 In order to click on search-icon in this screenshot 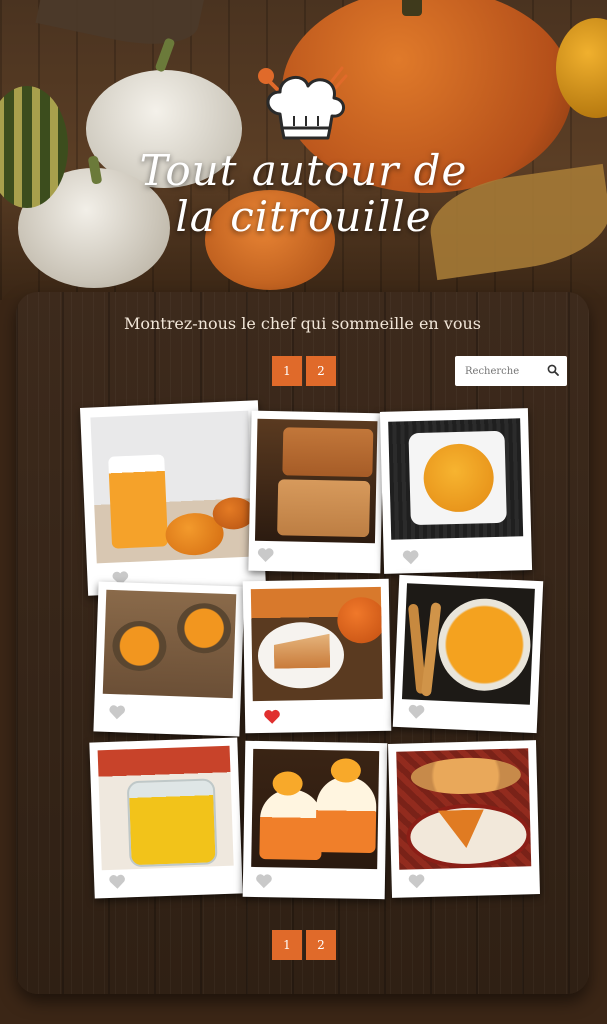, I will do `click(553, 370)`.